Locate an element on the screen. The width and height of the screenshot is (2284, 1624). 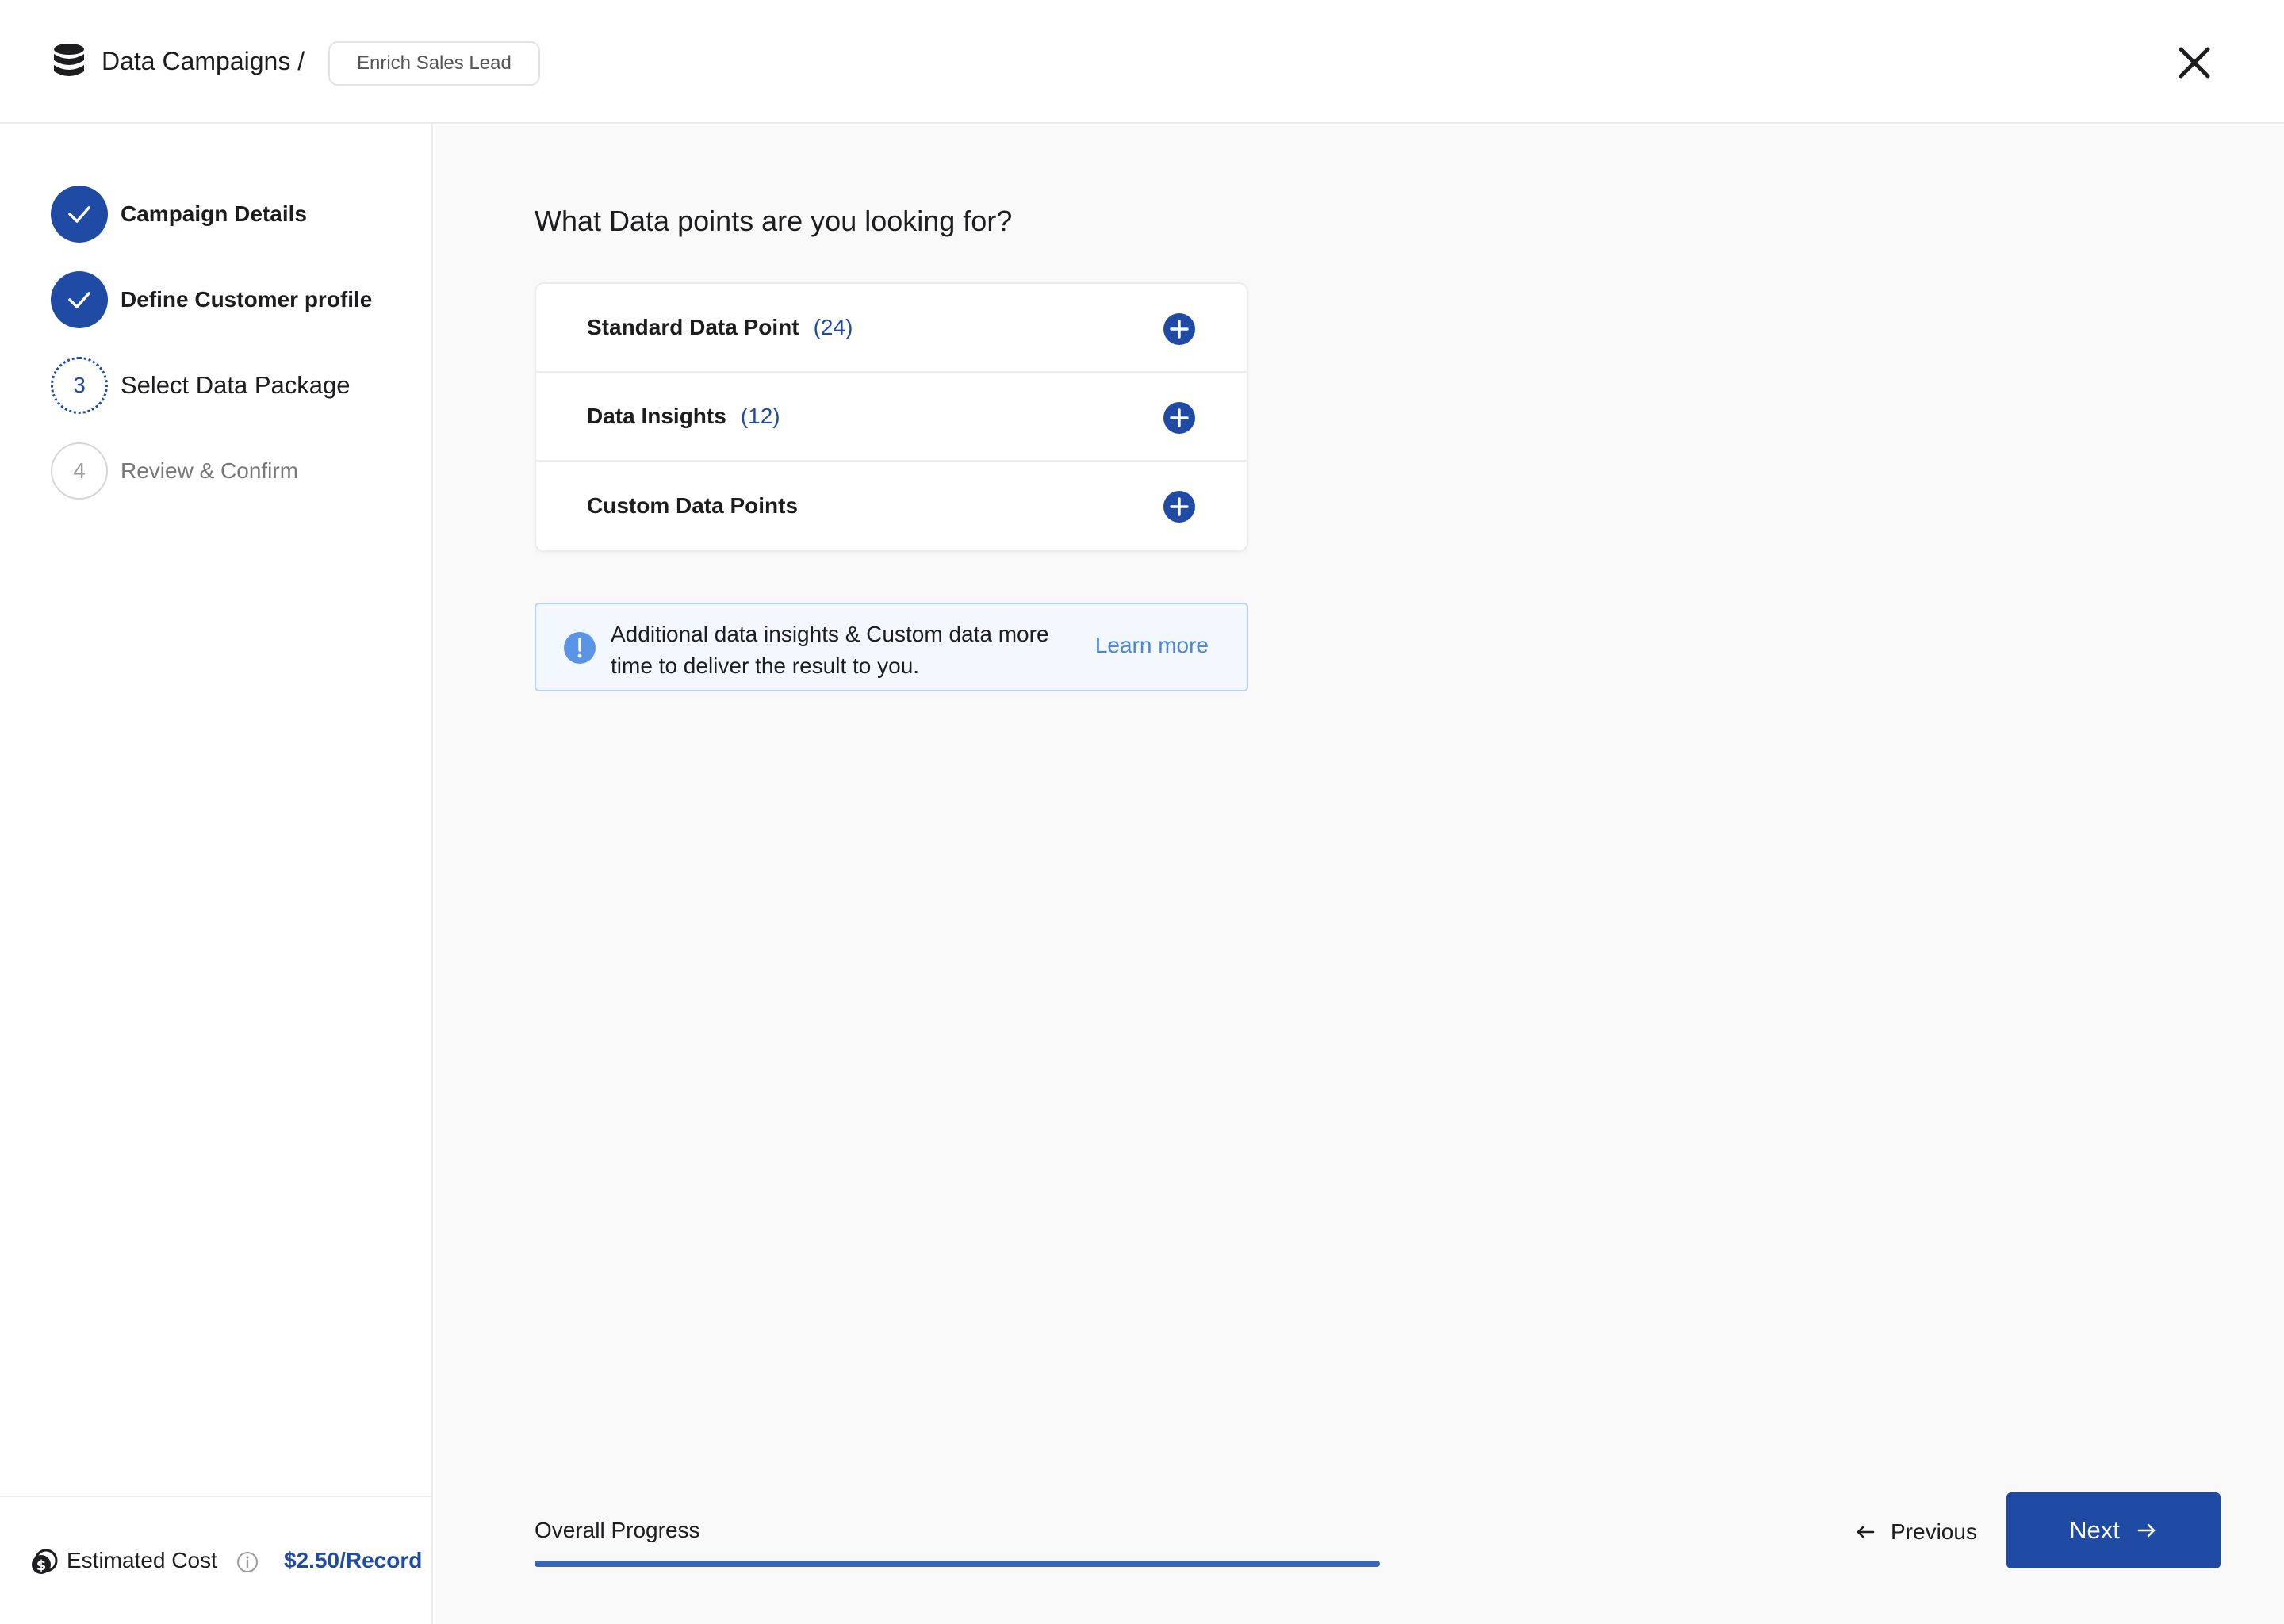
next-button: Next is located at coordinates (2113, 1530).